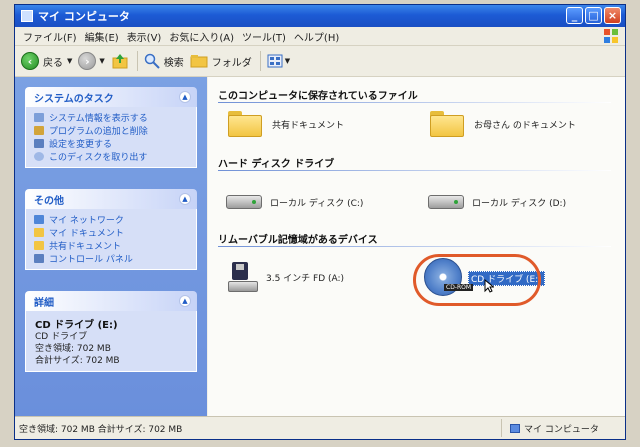  What do you see at coordinates (201, 36) in the screenshot?
I see `menu-favorites: お気に入り(A)` at bounding box center [201, 36].